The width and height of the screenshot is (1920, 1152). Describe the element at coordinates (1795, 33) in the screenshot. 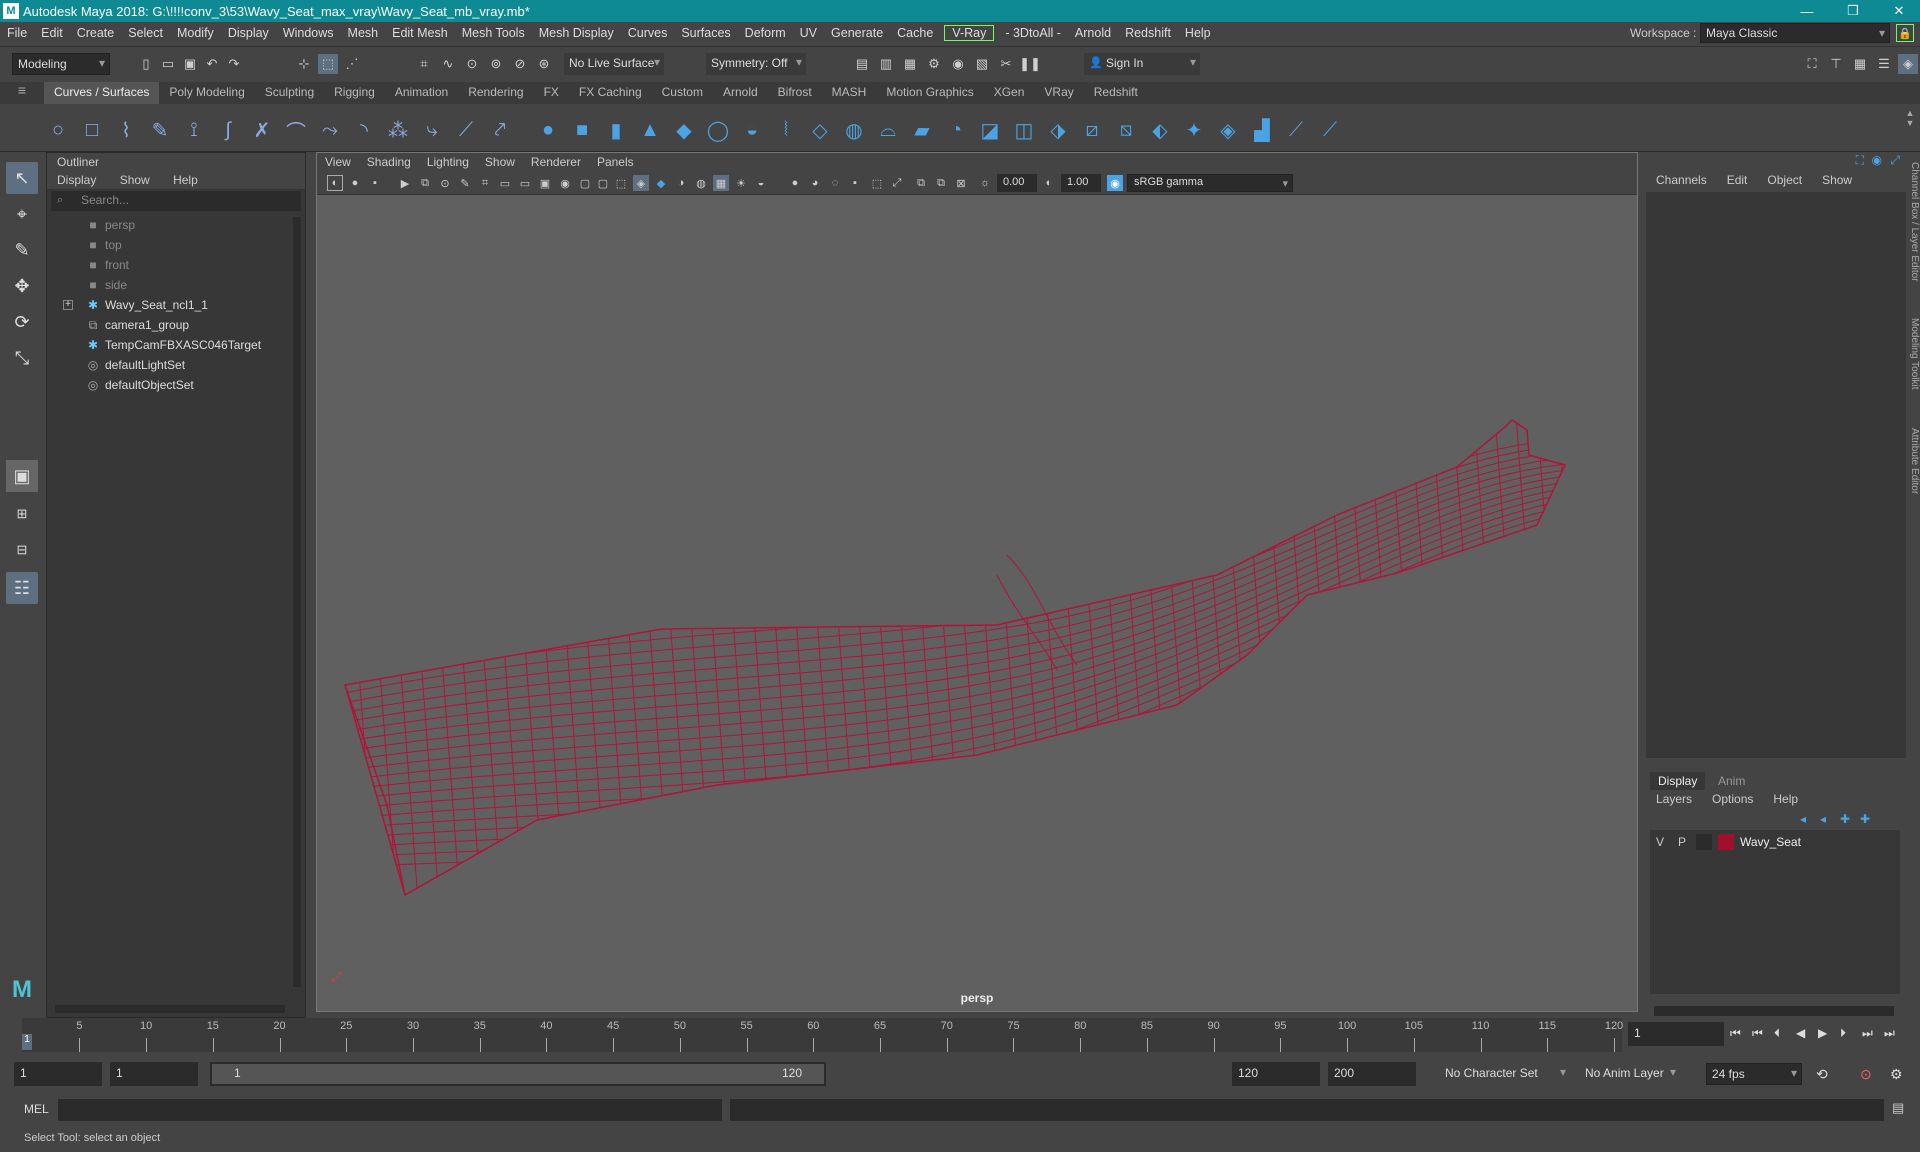

I see `workspace-dropdown: Maya Classic` at that location.